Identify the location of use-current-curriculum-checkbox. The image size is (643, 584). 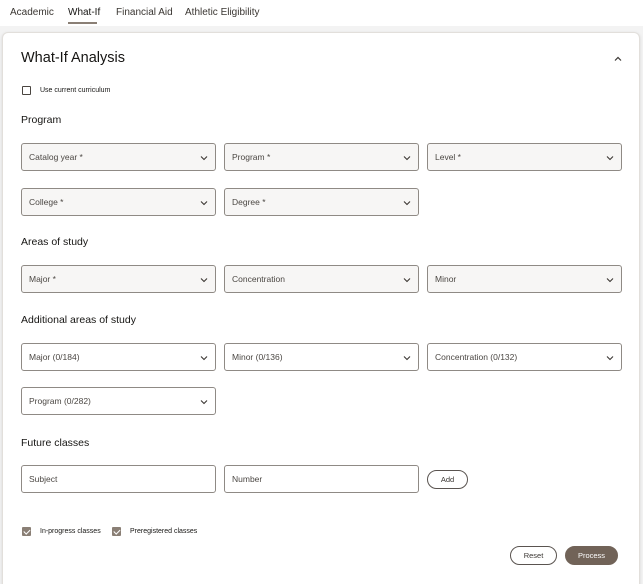
(26, 90).